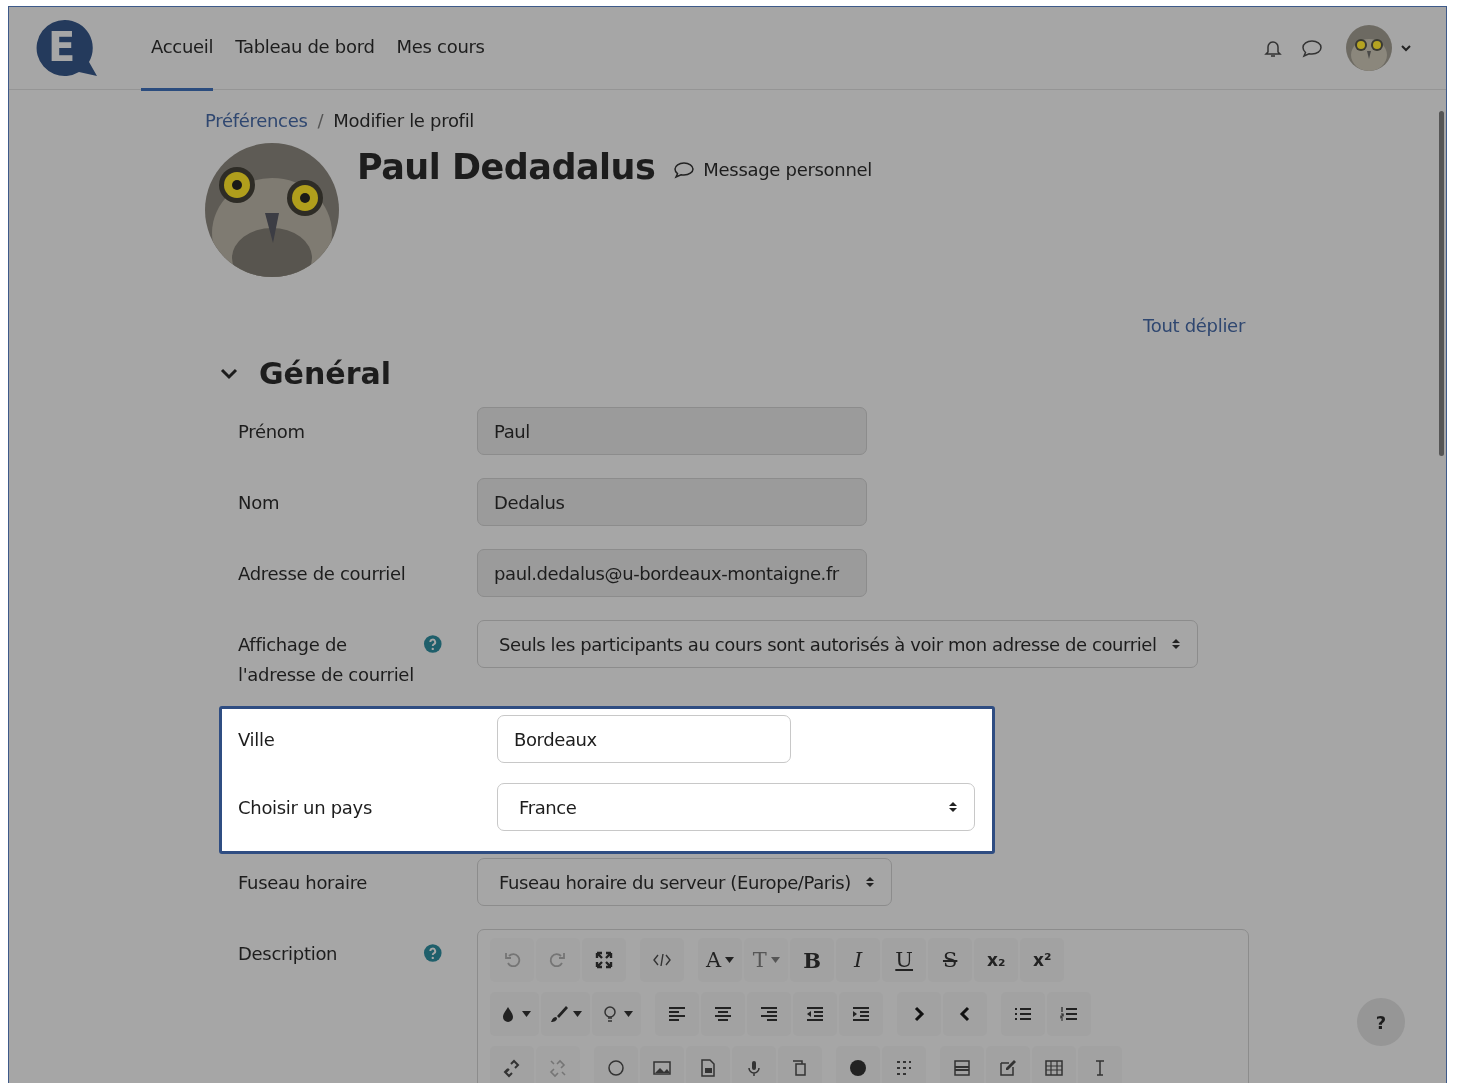 This screenshot has height=1083, width=1457. I want to click on brush-icon, so click(559, 1014).